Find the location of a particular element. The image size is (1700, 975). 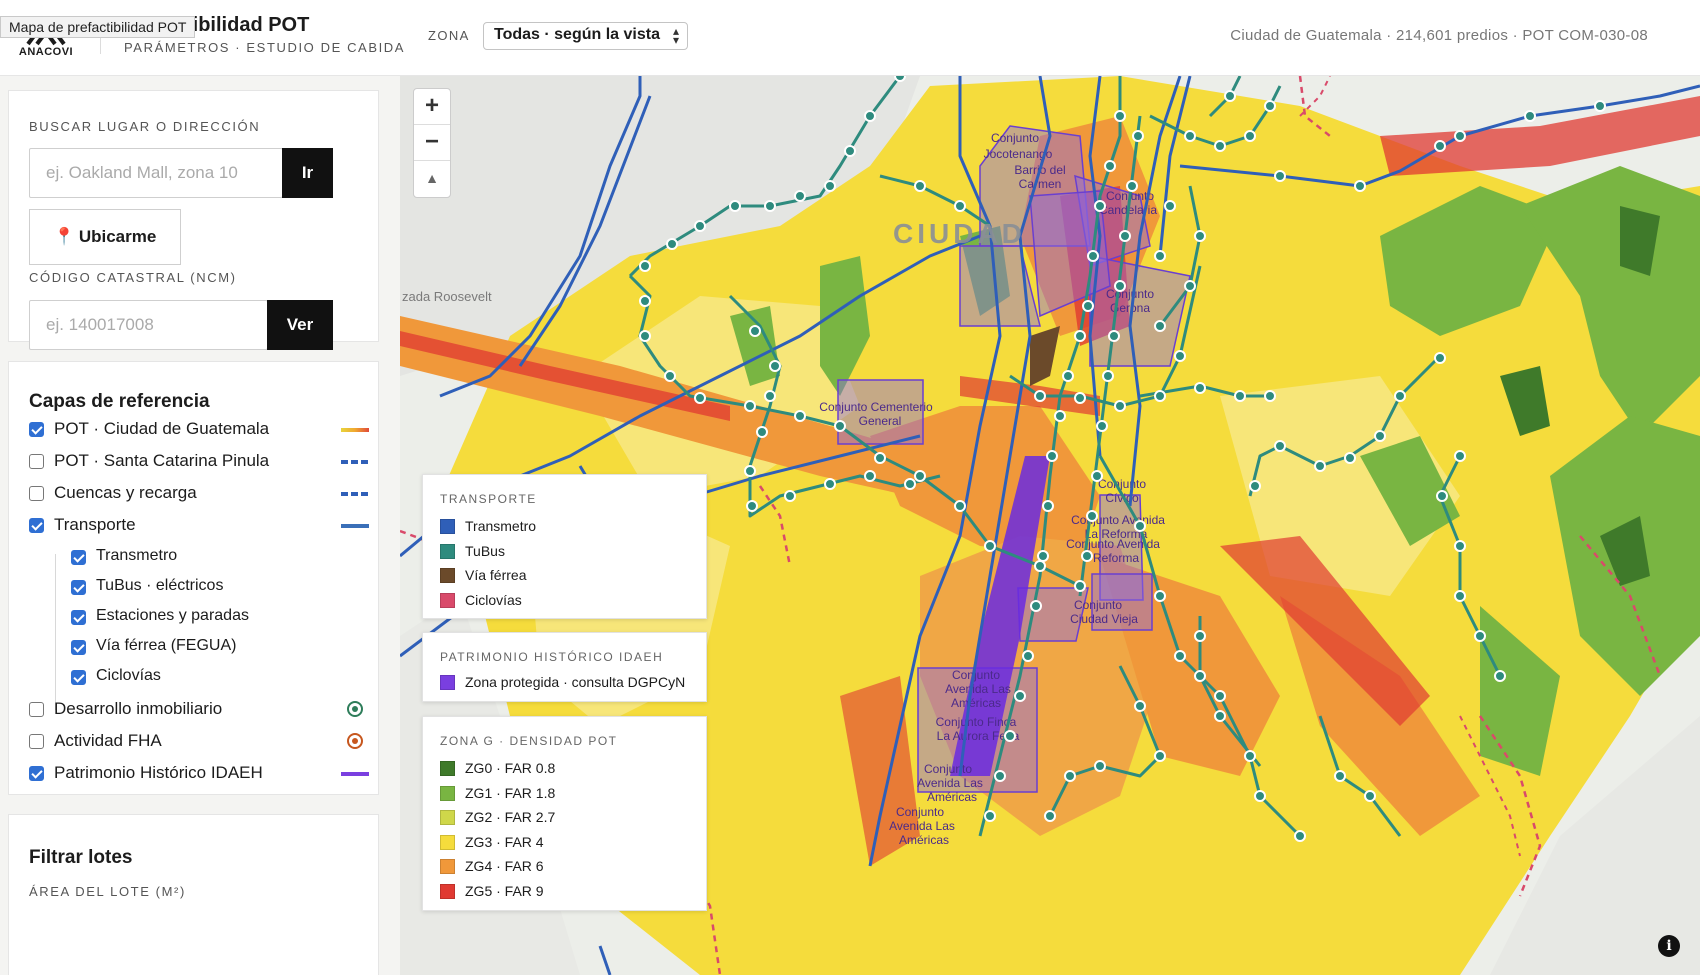

layer-row: Cuencas y recarga is located at coordinates (199, 493).